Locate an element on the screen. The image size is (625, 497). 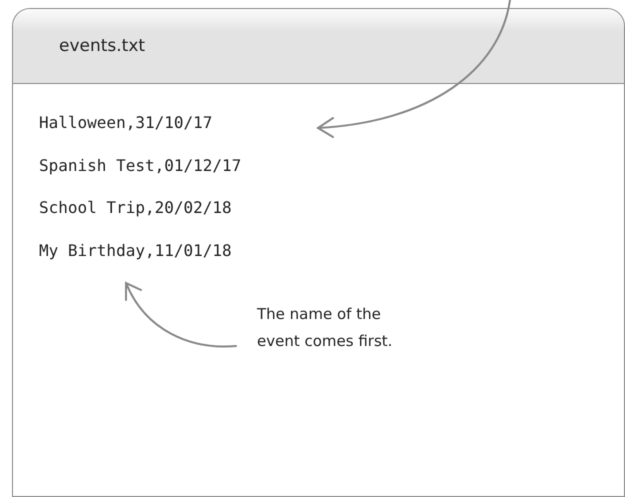
annotation-text: The name of the event comes first. is located at coordinates (325, 328).